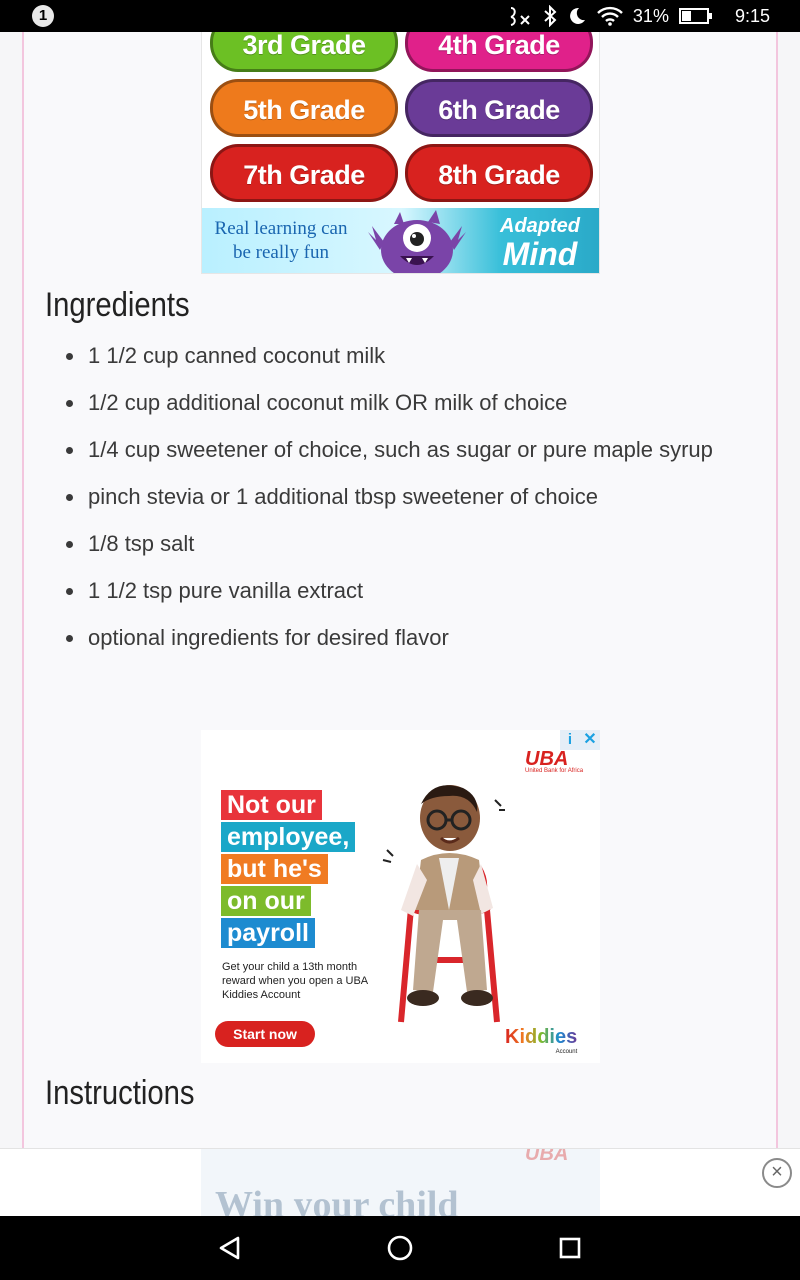 This screenshot has height=1280, width=800. I want to click on wifi-icon, so click(610, 16).